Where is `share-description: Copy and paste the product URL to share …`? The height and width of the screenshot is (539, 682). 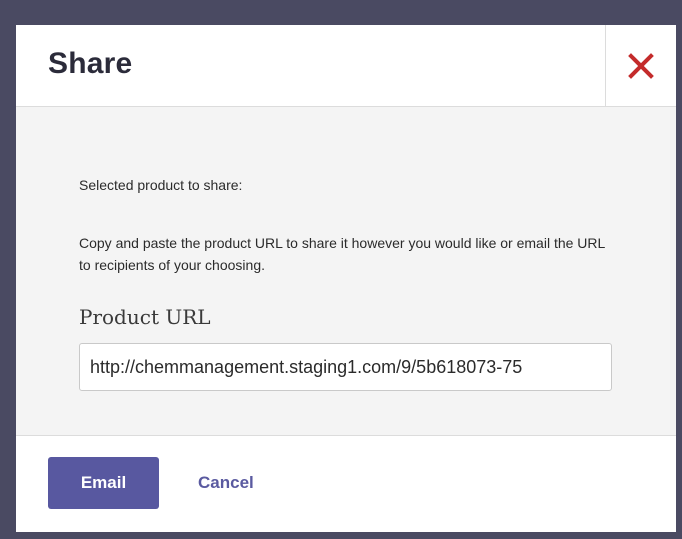
share-description: Copy and paste the product URL to share … is located at coordinates (342, 254).